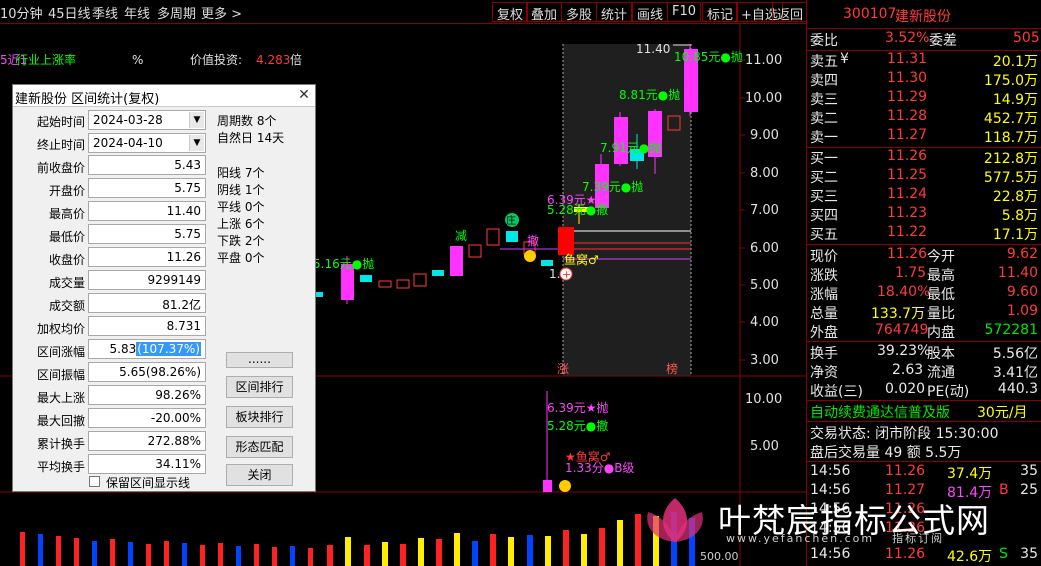 The width and height of the screenshot is (1041, 566). What do you see at coordinates (577, 407) in the screenshot?
I see `mid-label: 6.39元★抛` at bounding box center [577, 407].